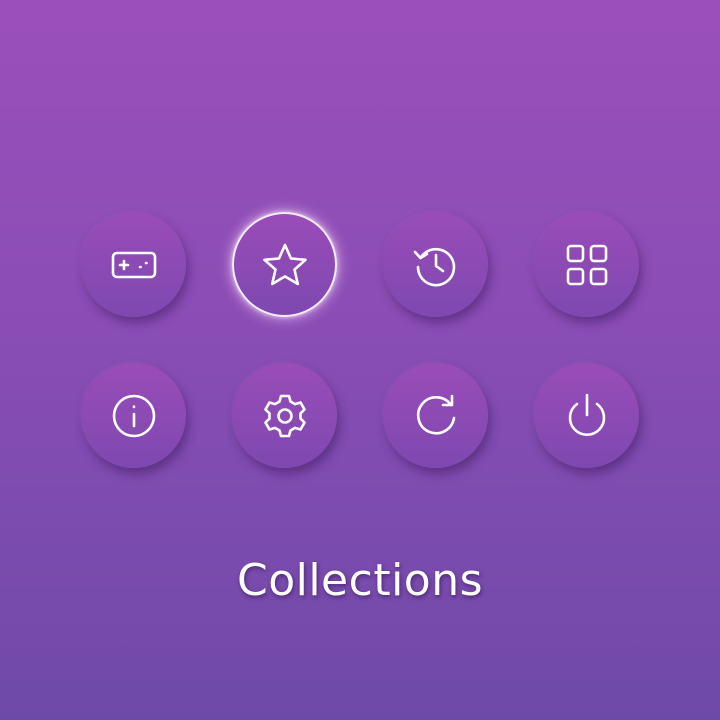 The width and height of the screenshot is (720, 720). I want to click on info-button, so click(133, 415).